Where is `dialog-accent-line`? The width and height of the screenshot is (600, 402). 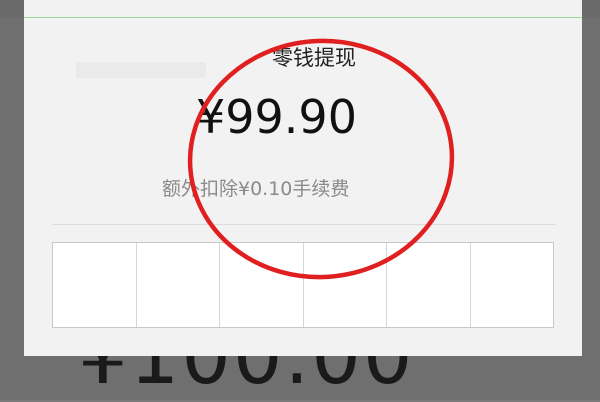
dialog-accent-line is located at coordinates (303, 17).